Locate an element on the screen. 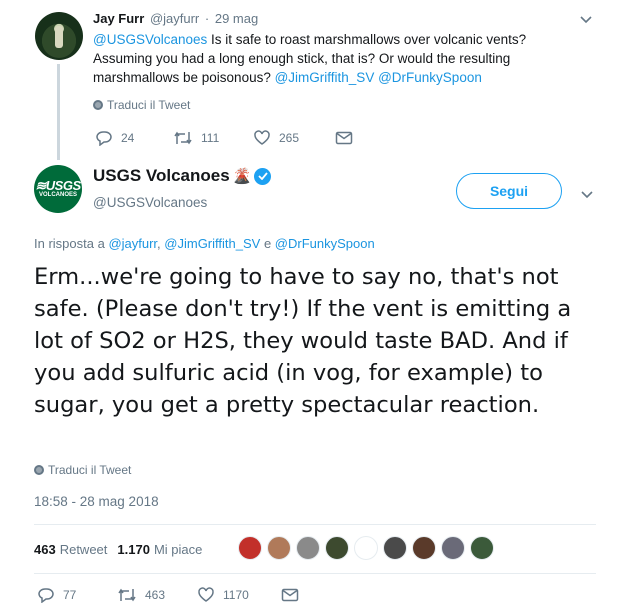 The image size is (633, 614). and-separator: e is located at coordinates (267, 243).